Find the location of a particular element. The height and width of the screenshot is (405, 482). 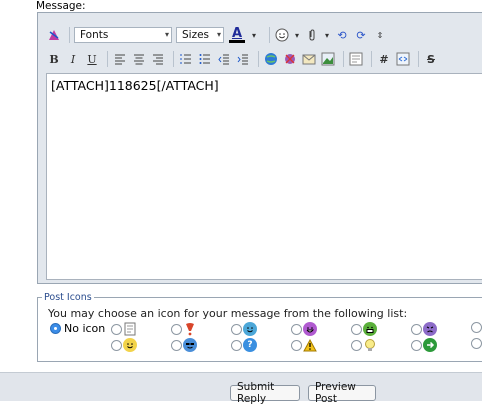

toolbar-row-2: B I U # S is located at coordinates (244, 59).